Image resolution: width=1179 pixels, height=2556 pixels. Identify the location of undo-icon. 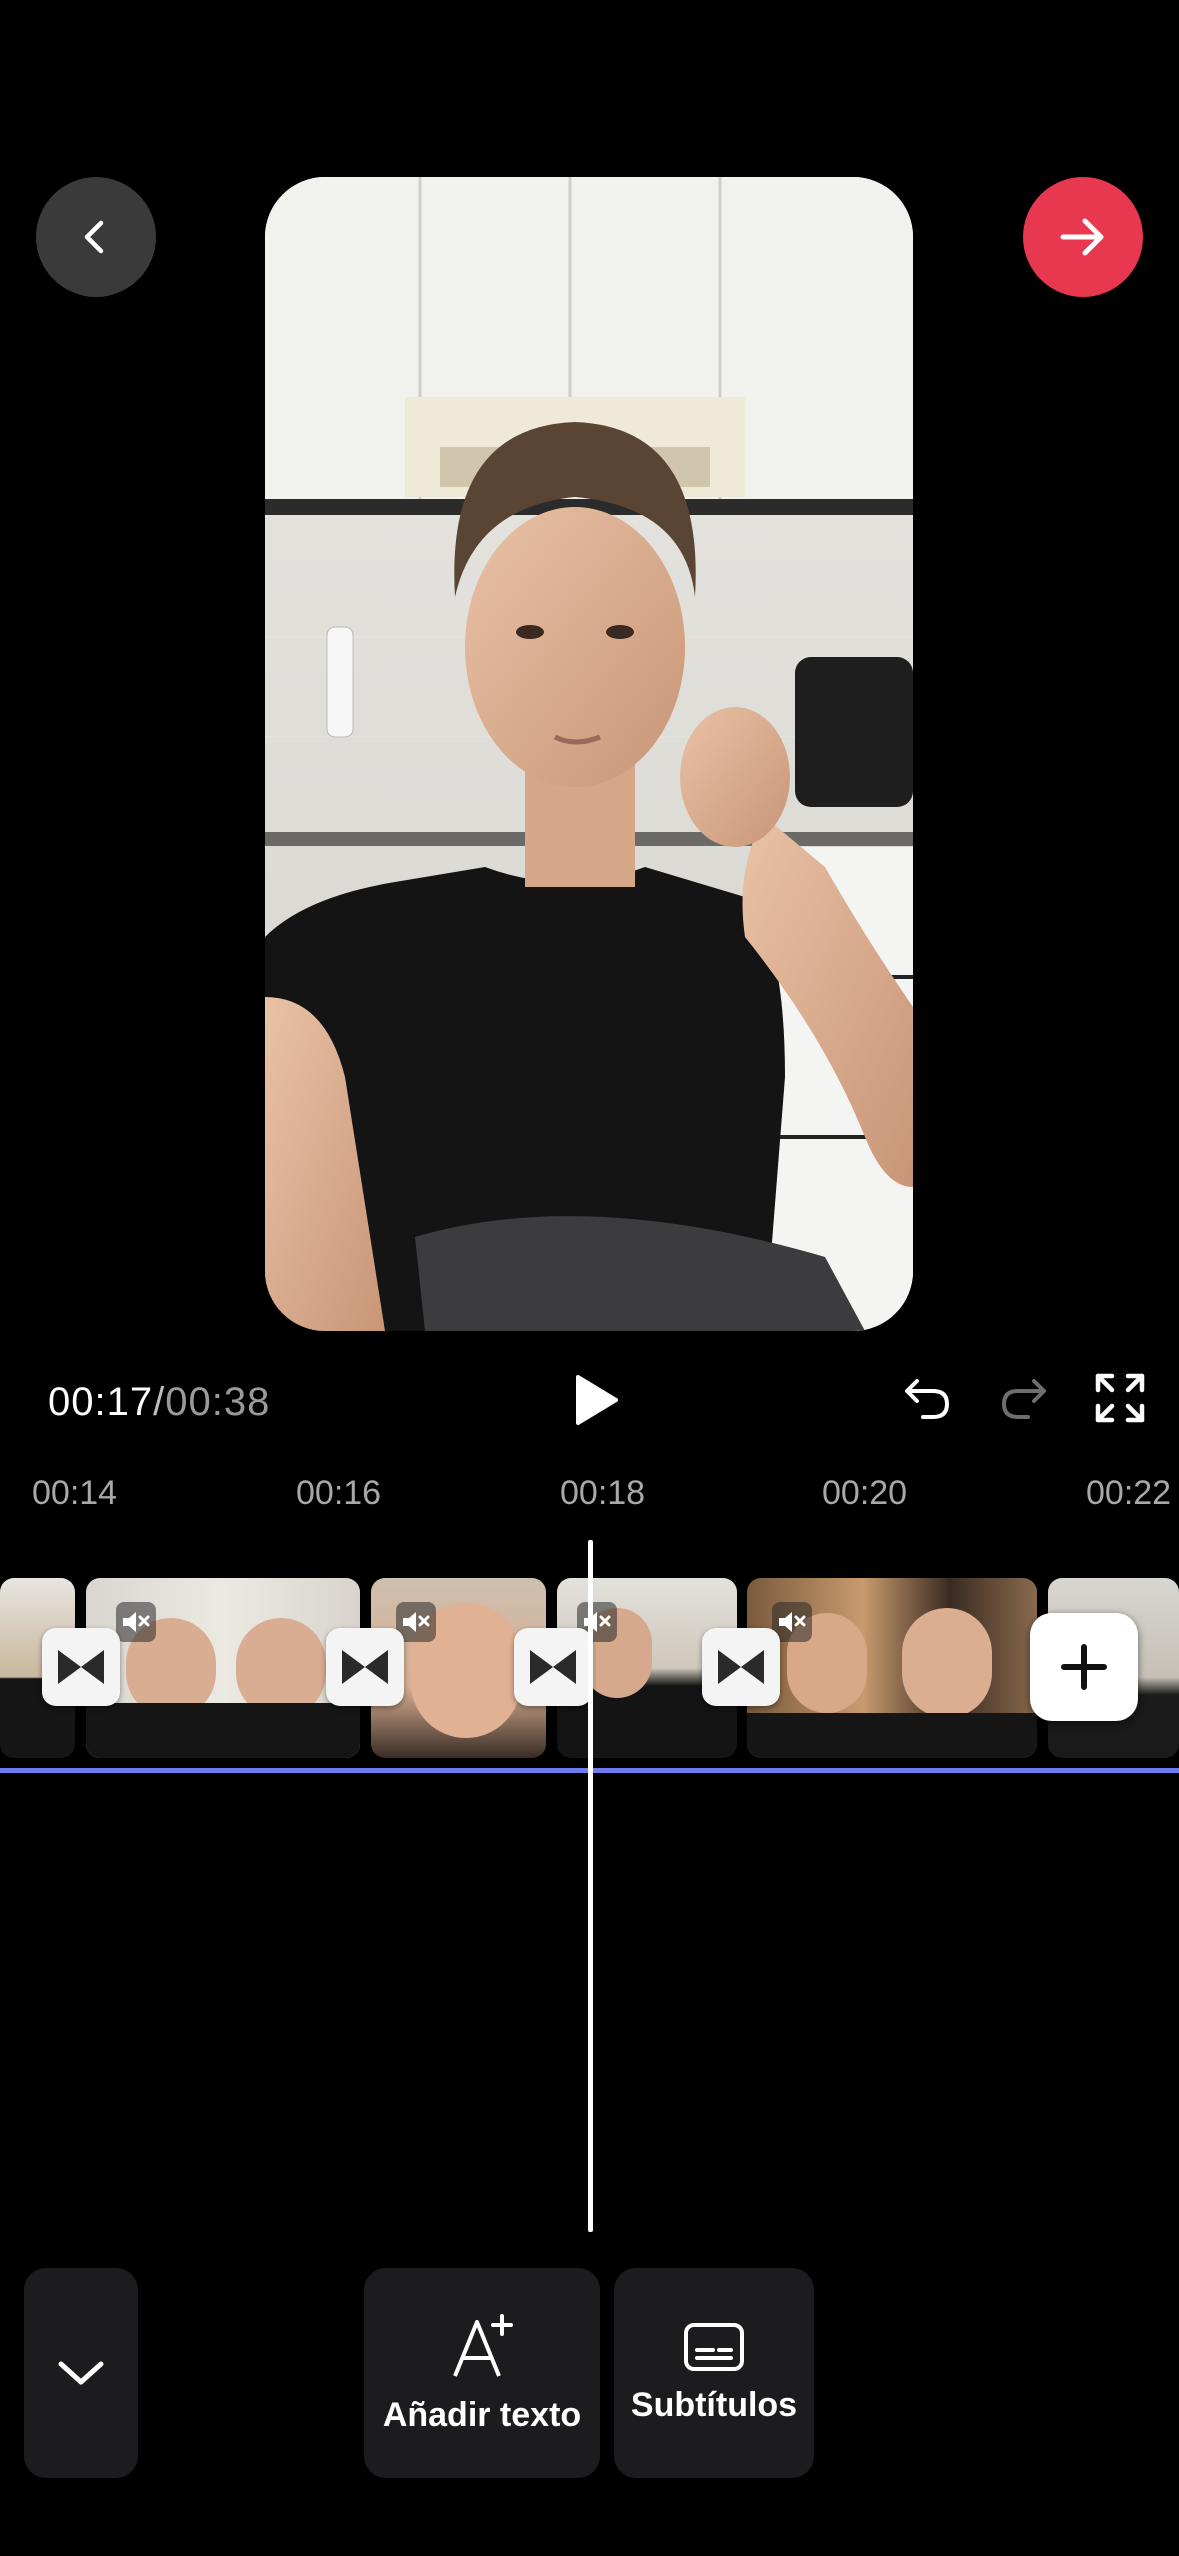
(927, 1399).